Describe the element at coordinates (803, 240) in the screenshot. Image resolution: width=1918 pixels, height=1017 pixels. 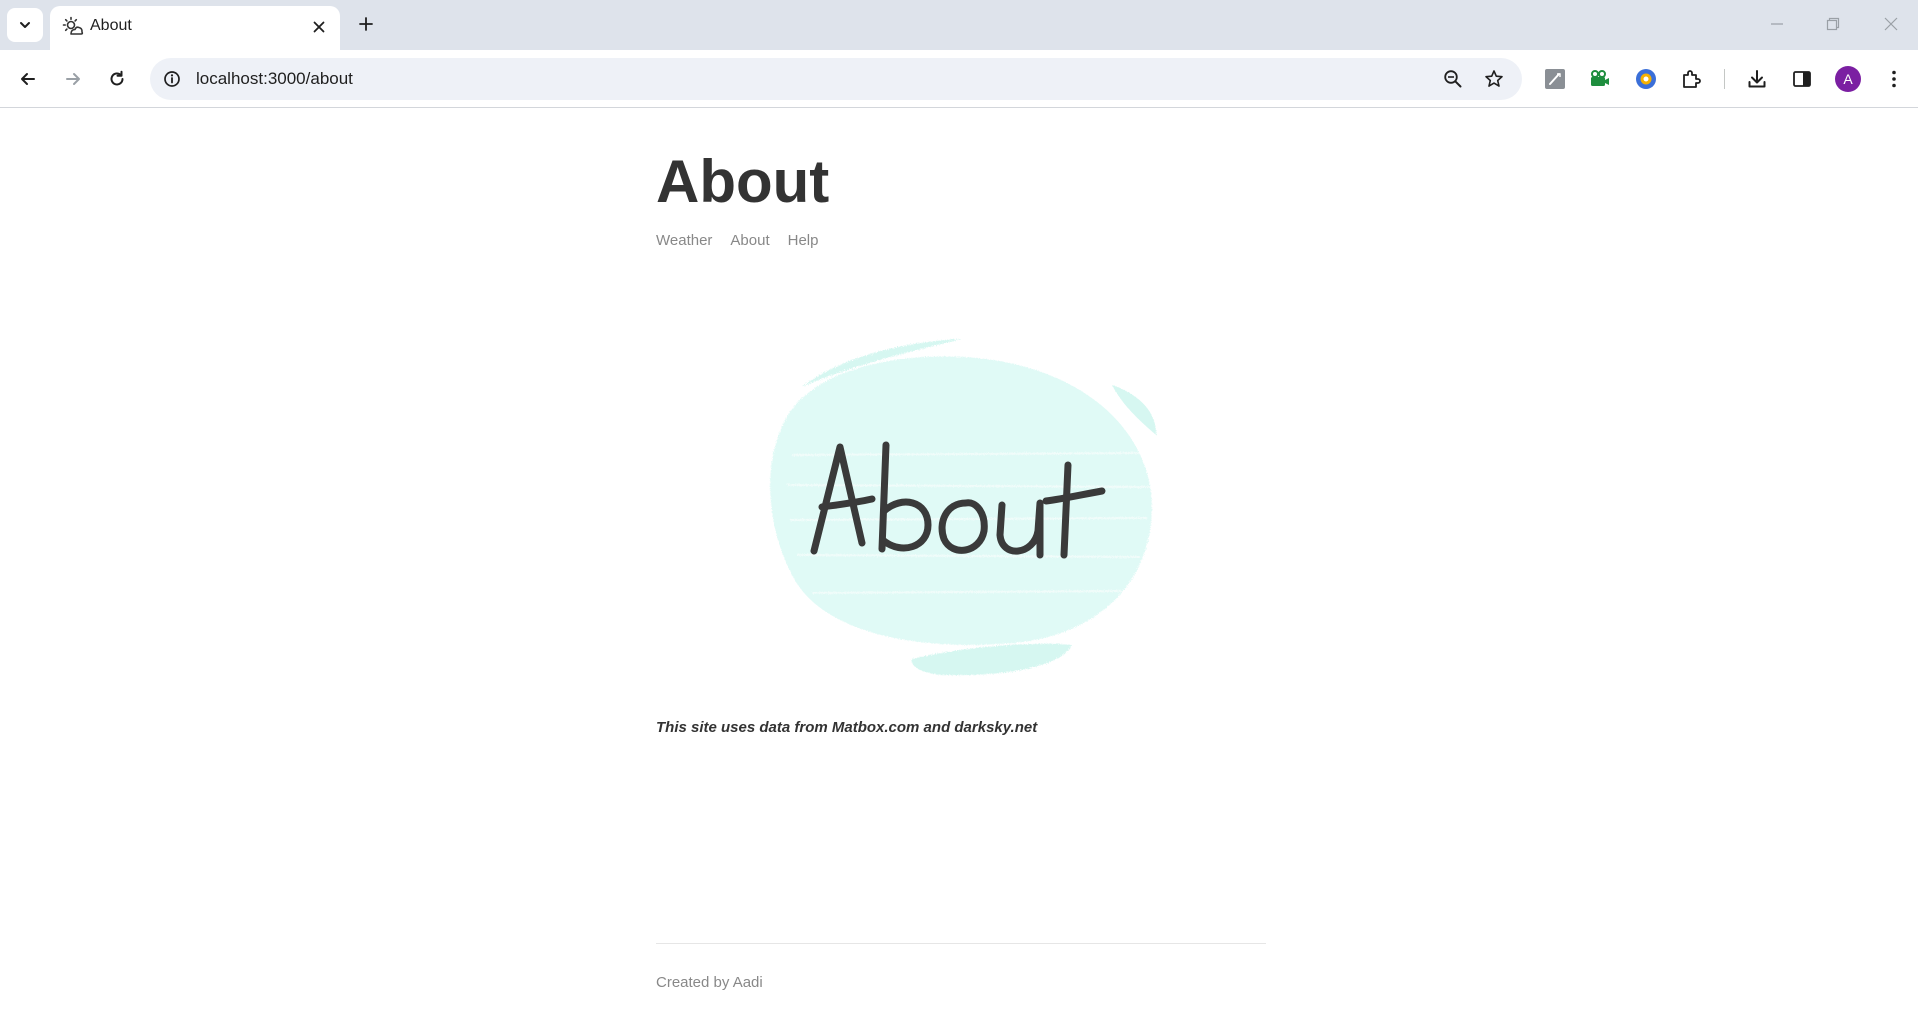
I see `nav-link-help: Help` at that location.